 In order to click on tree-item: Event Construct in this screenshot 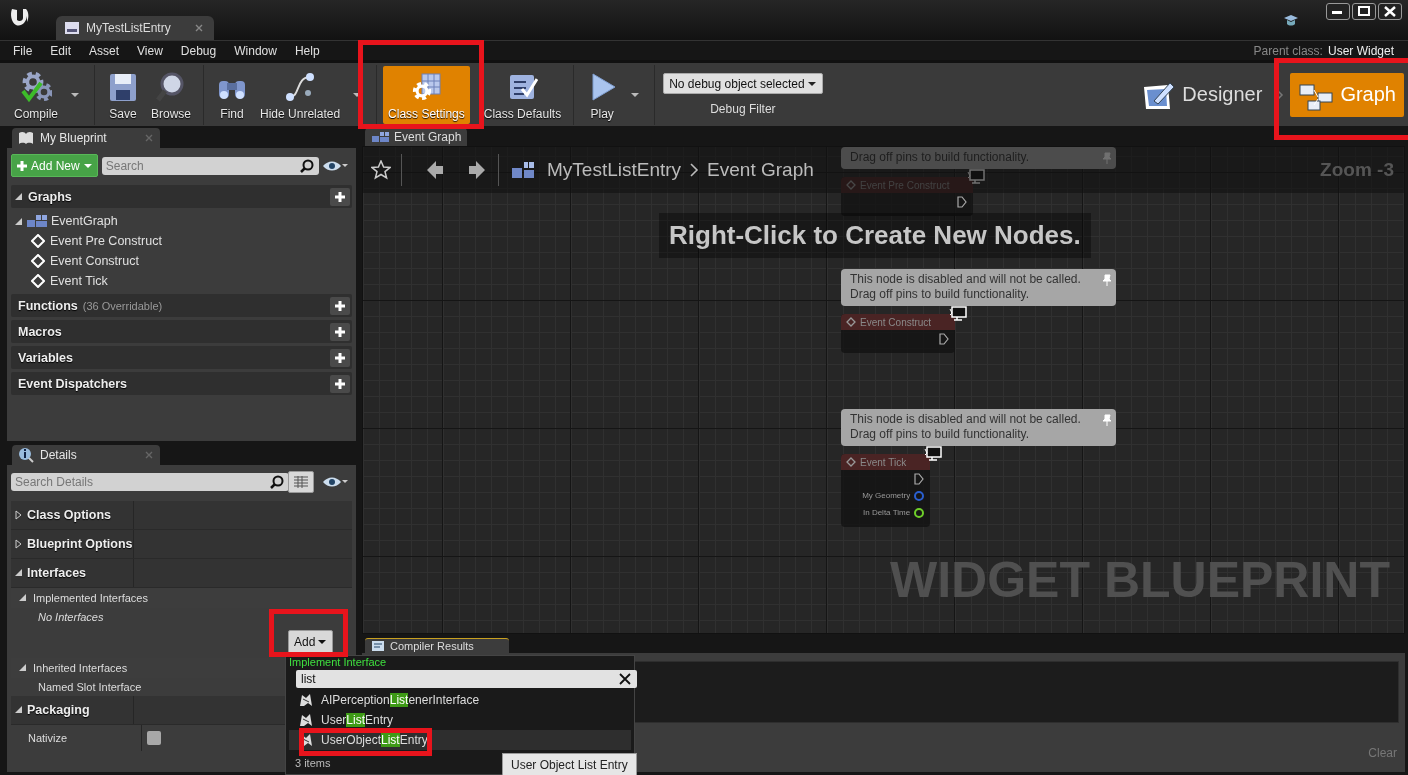, I will do `click(181, 261)`.